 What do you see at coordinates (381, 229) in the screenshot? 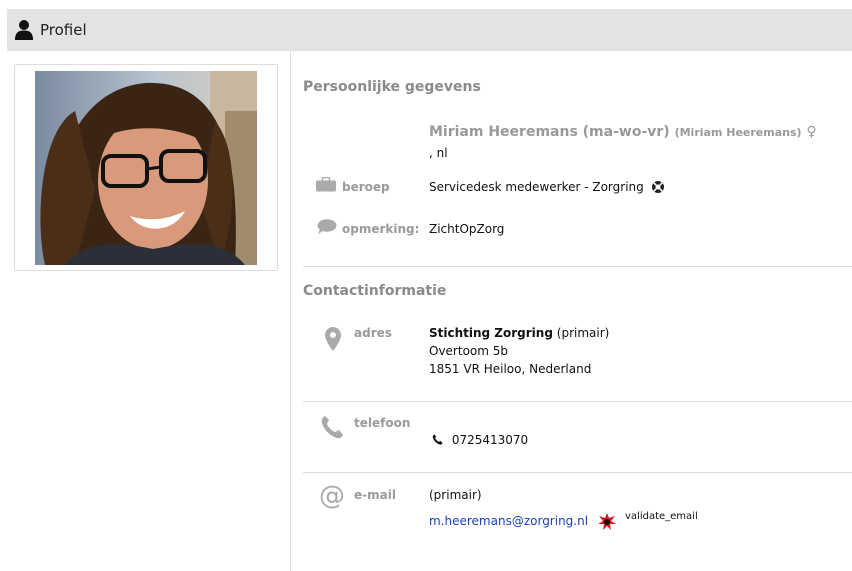
I see `remark-label: opmerking:` at bounding box center [381, 229].